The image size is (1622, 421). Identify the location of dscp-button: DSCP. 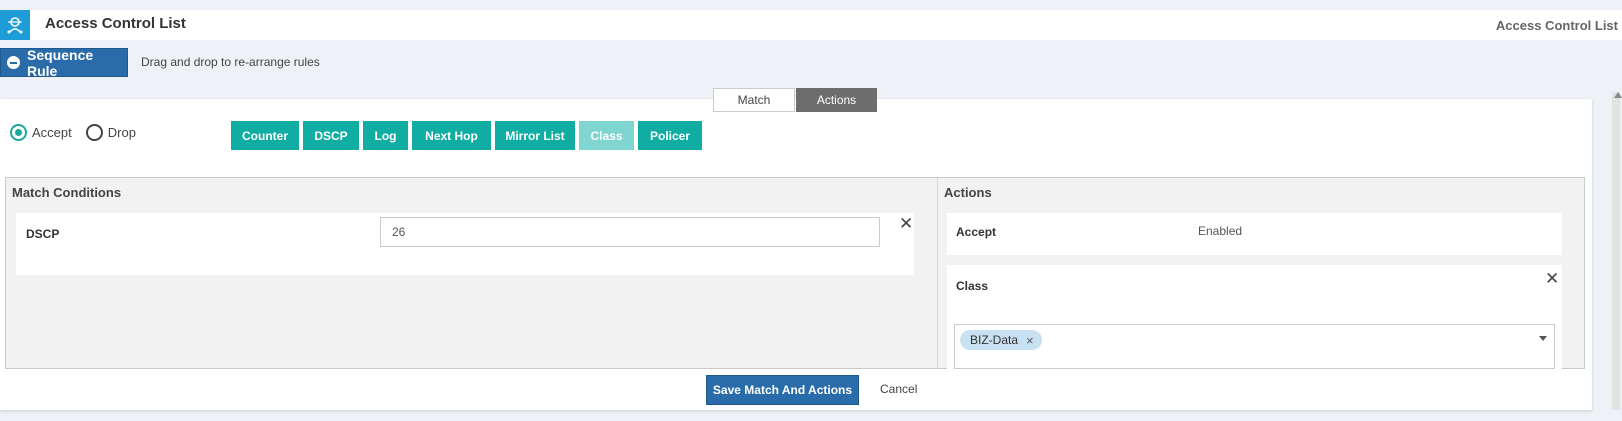
(331, 135).